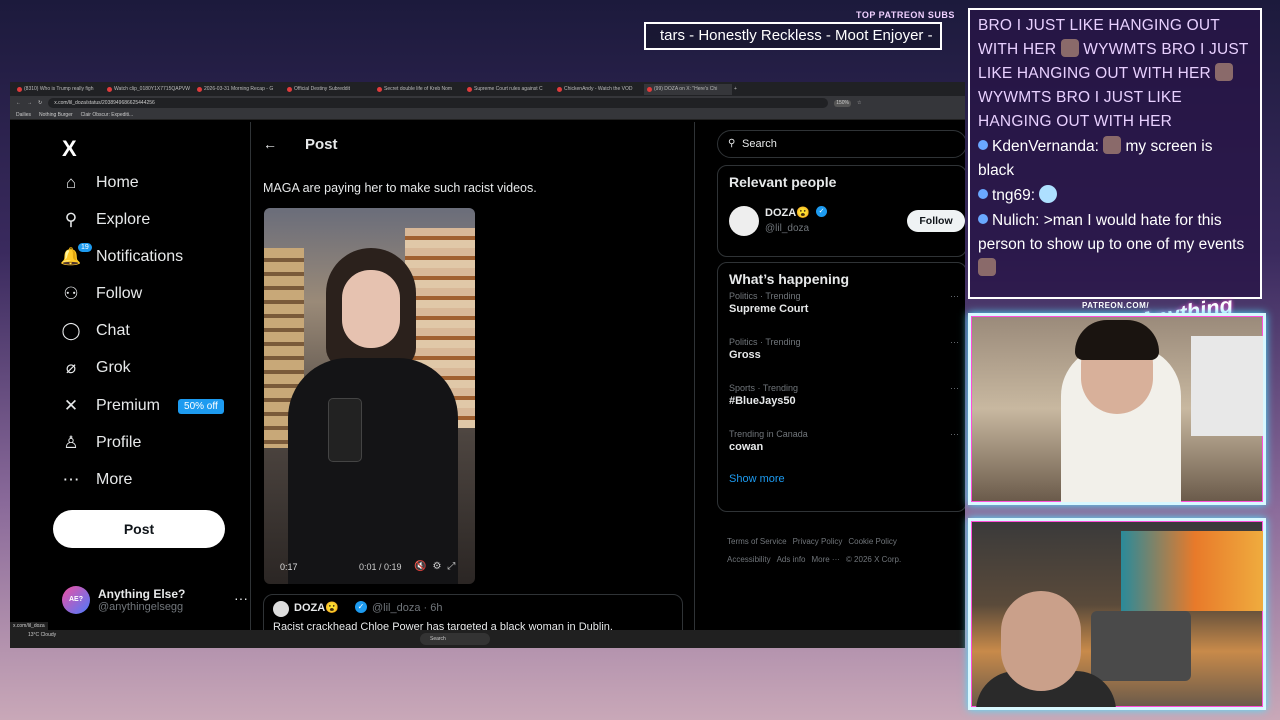 The image size is (1280, 720). What do you see at coordinates (768, 434) in the screenshot?
I see `trend-category: Trending in Canada` at bounding box center [768, 434].